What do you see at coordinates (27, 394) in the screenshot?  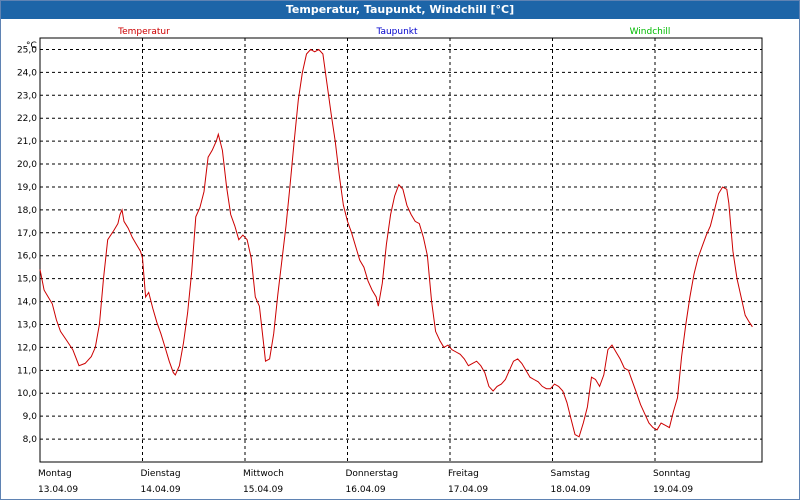 I see `y-tick-label: 10,0` at bounding box center [27, 394].